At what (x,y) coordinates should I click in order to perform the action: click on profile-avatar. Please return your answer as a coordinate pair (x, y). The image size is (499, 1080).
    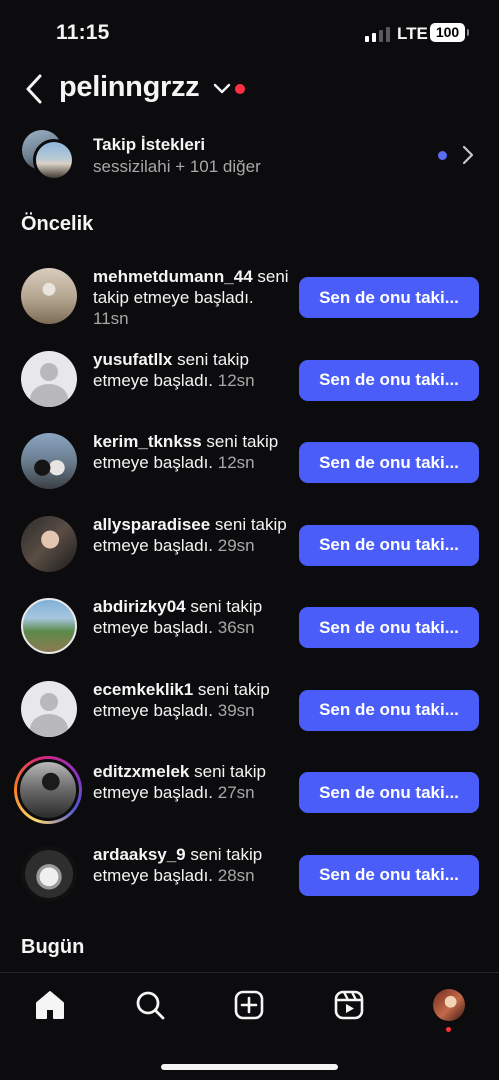
    Looking at the image, I should click on (449, 1005).